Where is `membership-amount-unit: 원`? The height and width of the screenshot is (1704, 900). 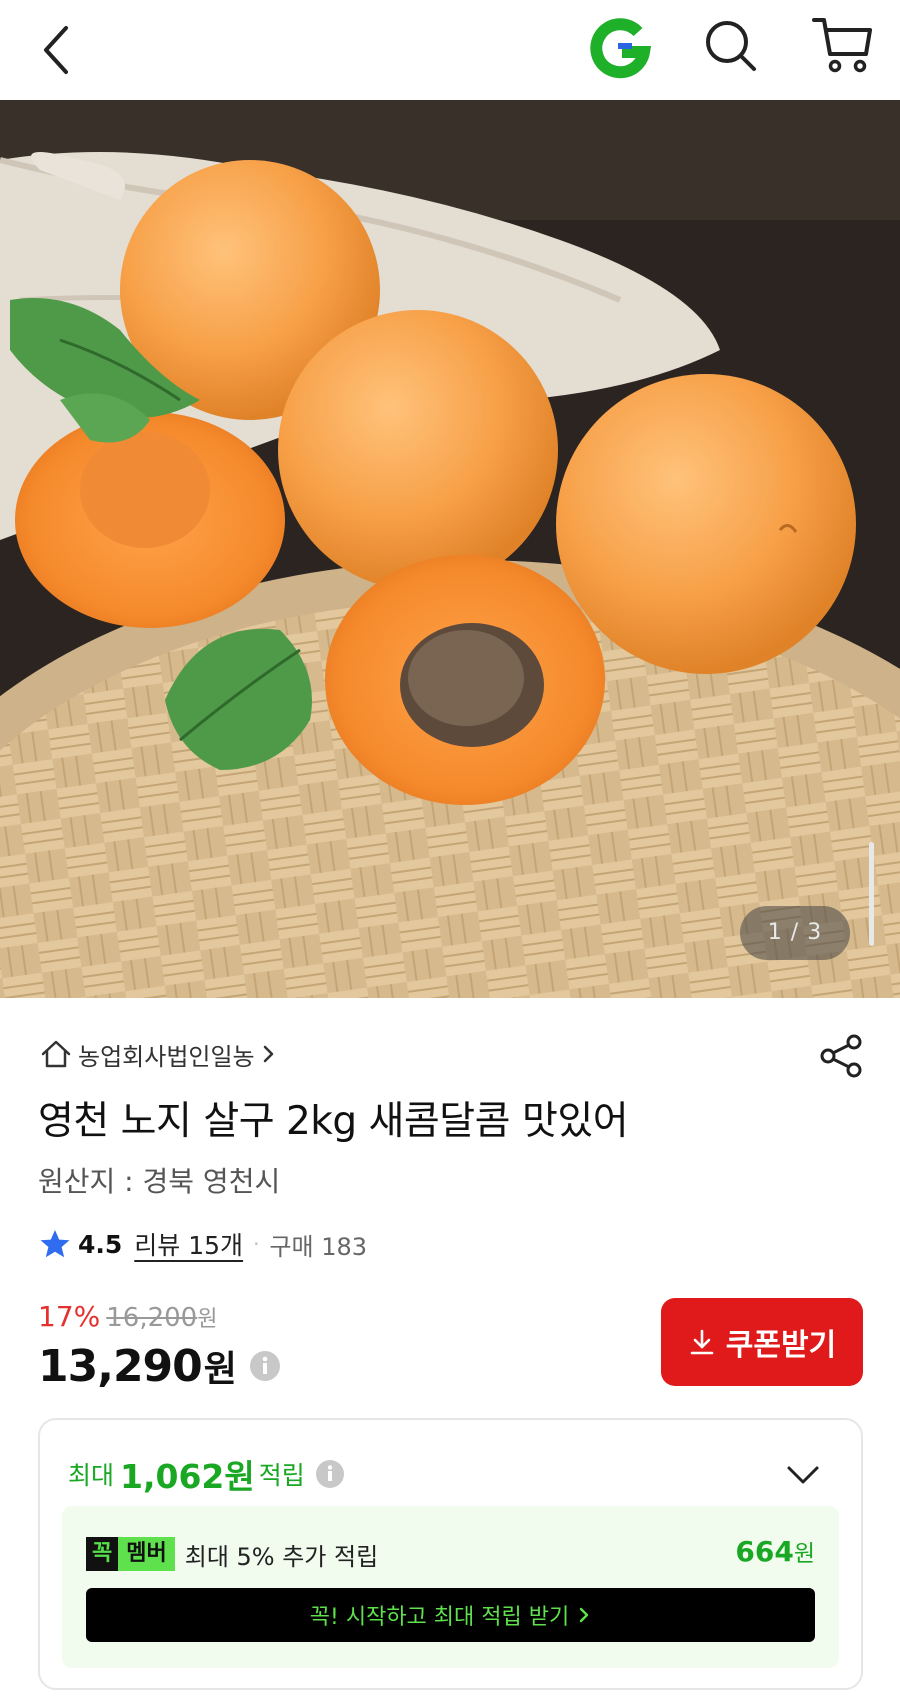
membership-amount-unit: 원 is located at coordinates (804, 1554).